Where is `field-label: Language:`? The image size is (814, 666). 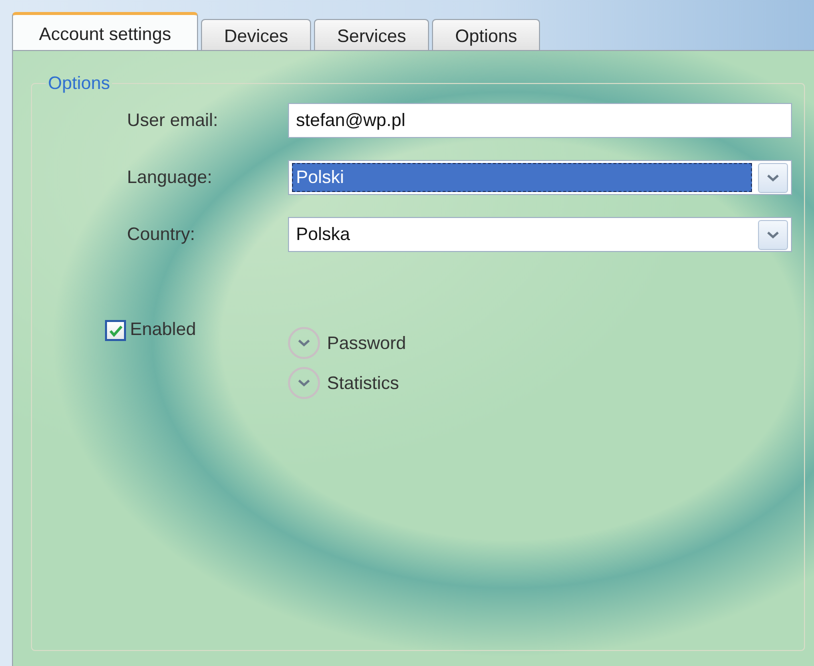
field-label: Language: is located at coordinates (170, 177).